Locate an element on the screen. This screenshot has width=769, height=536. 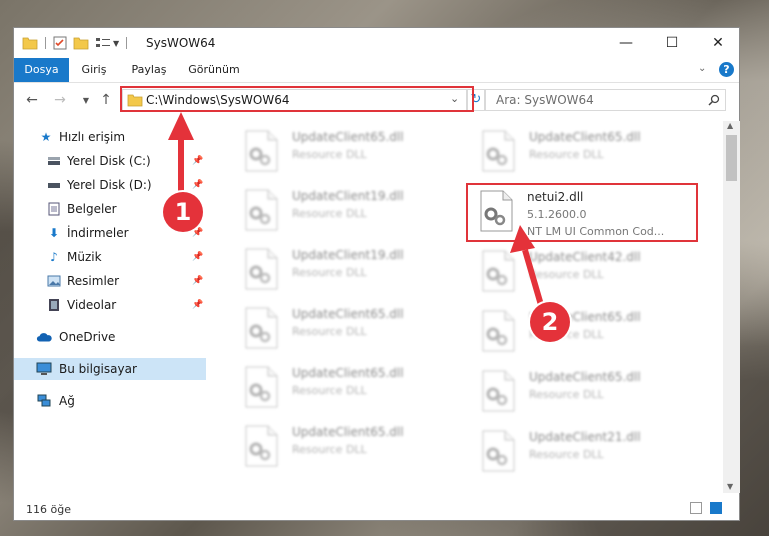
callout-step-1: 1 is located at coordinates (183, 212).